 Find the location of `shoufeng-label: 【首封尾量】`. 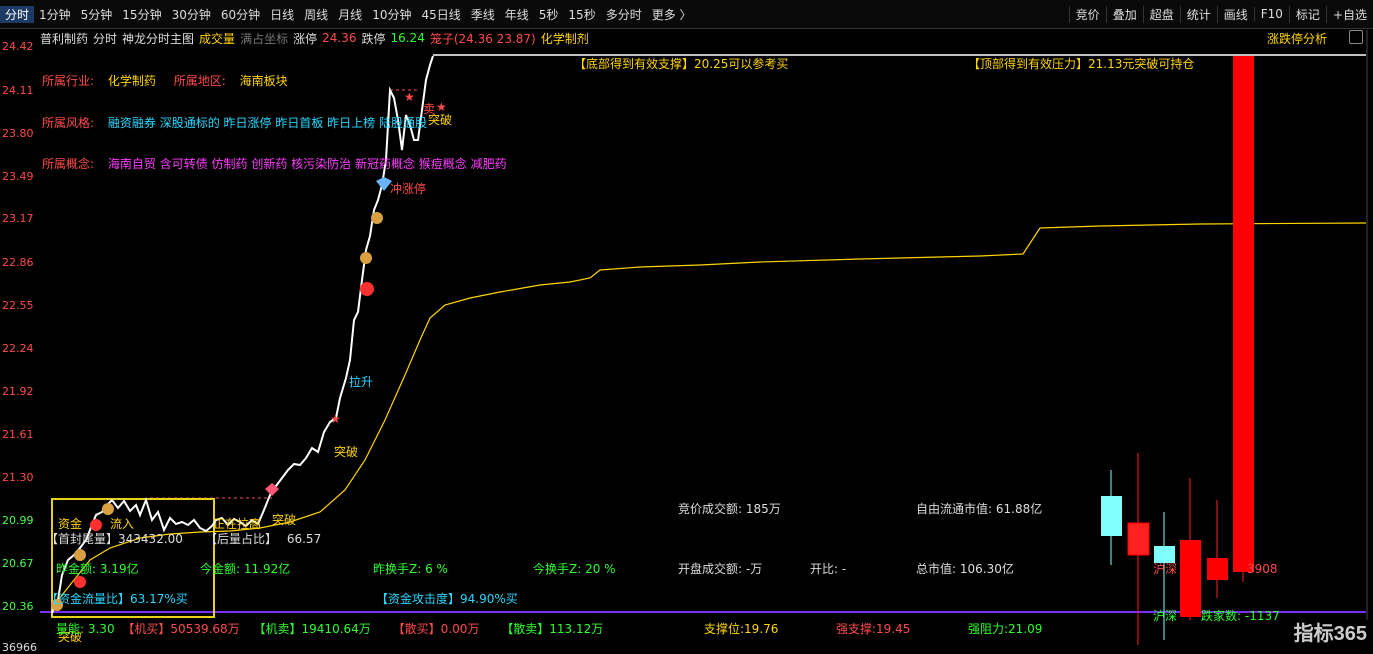

shoufeng-label: 【首封尾量】 is located at coordinates (82, 539).